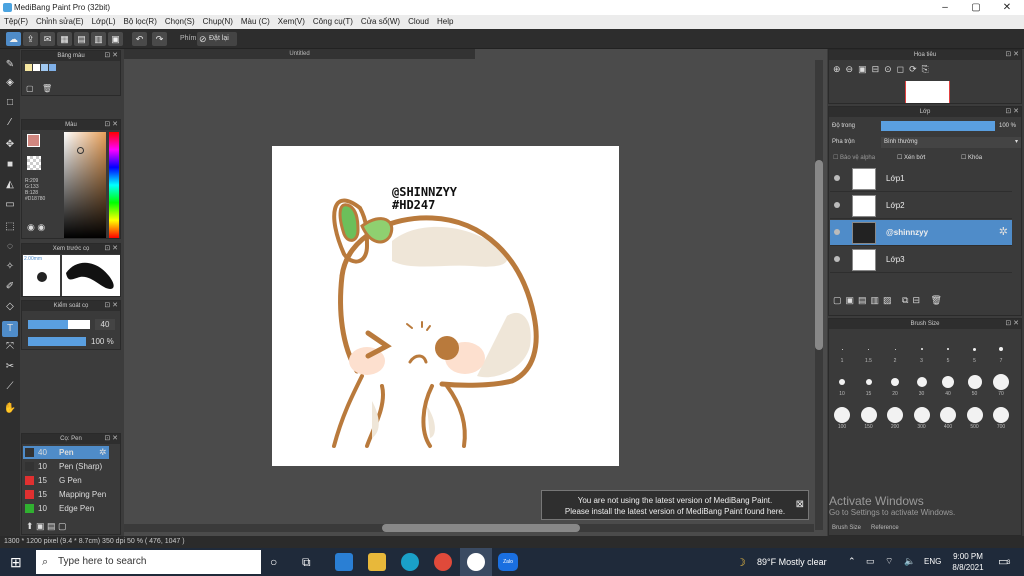 This screenshot has width=1024, height=576. What do you see at coordinates (30, 39) in the screenshot?
I see `upload-icon: ⇪` at bounding box center [30, 39].